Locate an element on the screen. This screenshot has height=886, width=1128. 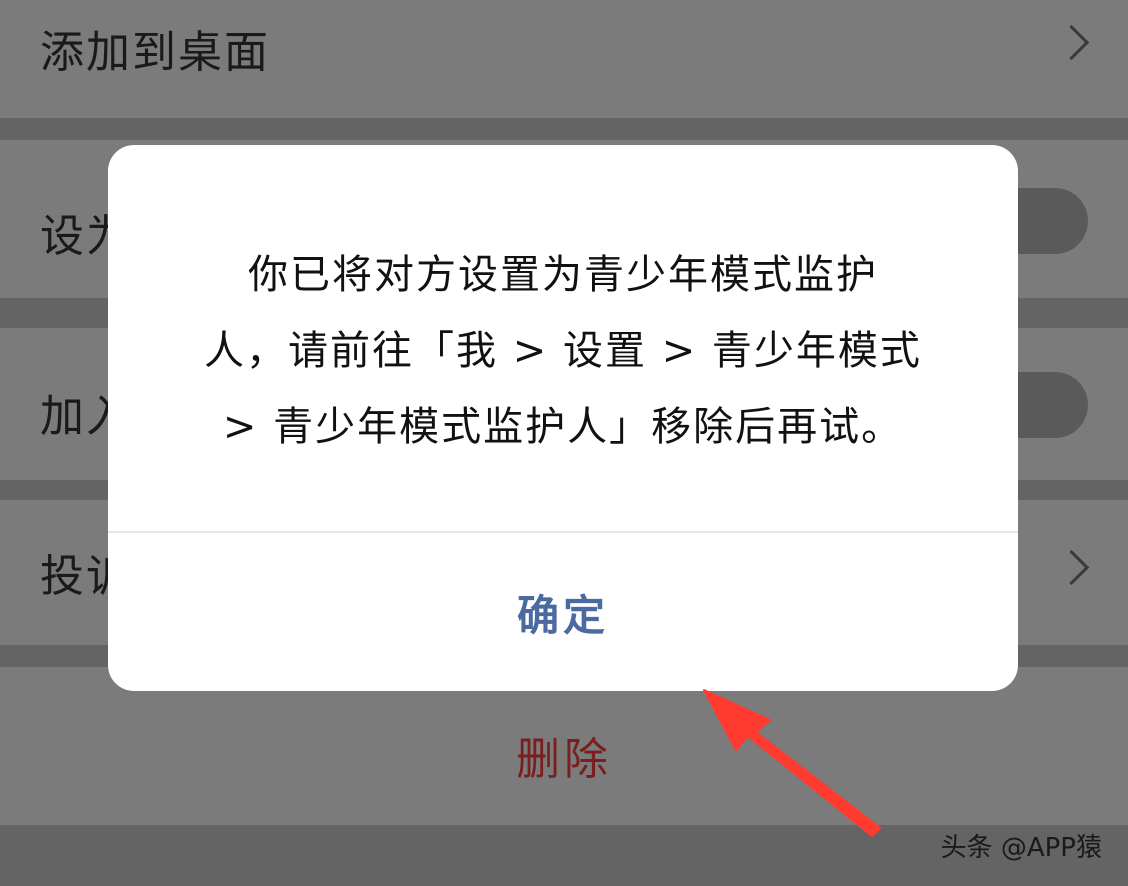
dialog-message-line: 你已将对方设置为青少年模式监护 is located at coordinates (563, 275).